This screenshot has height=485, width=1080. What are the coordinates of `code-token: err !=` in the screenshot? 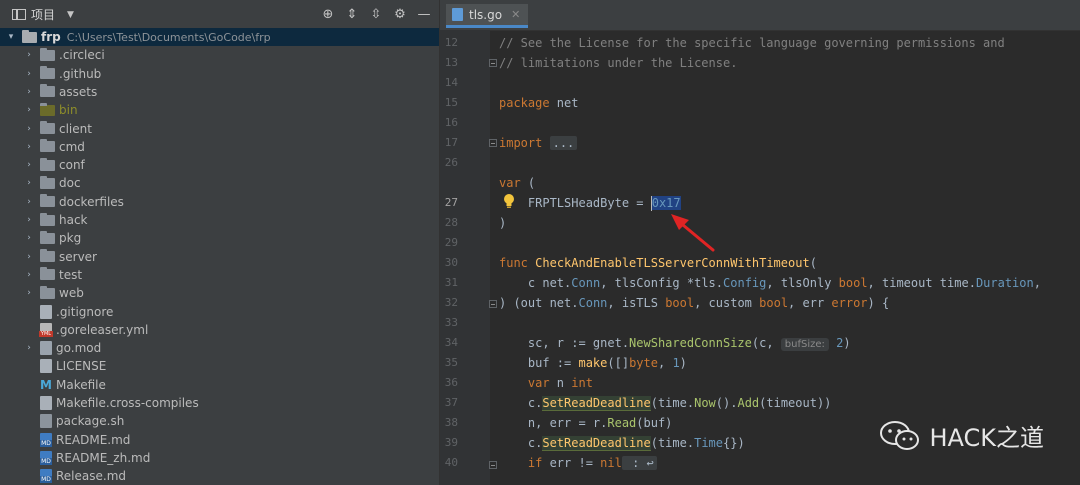 It's located at (571, 463).